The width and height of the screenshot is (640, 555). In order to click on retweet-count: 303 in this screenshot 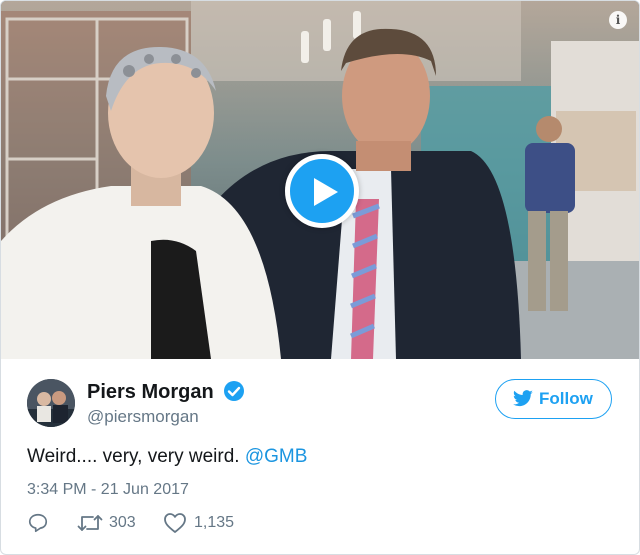, I will do `click(122, 522)`.